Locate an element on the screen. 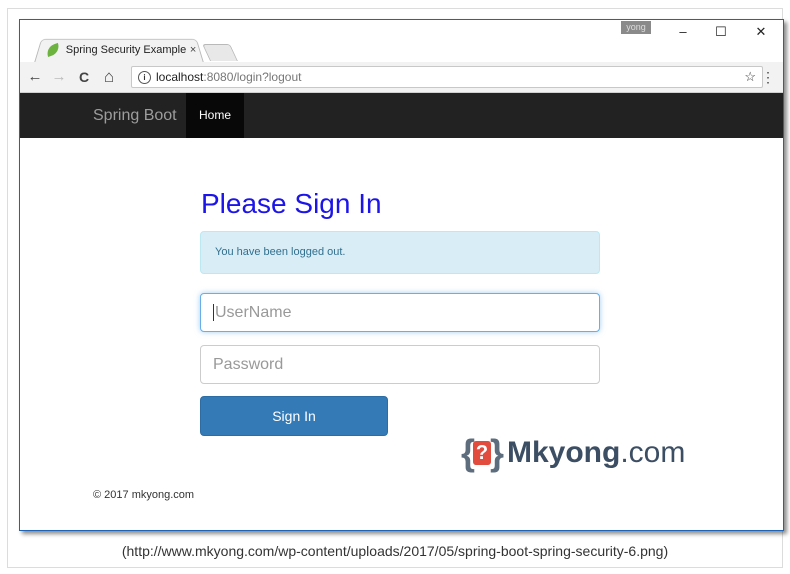  site-navbar: Spring Boot Home is located at coordinates (401, 115).